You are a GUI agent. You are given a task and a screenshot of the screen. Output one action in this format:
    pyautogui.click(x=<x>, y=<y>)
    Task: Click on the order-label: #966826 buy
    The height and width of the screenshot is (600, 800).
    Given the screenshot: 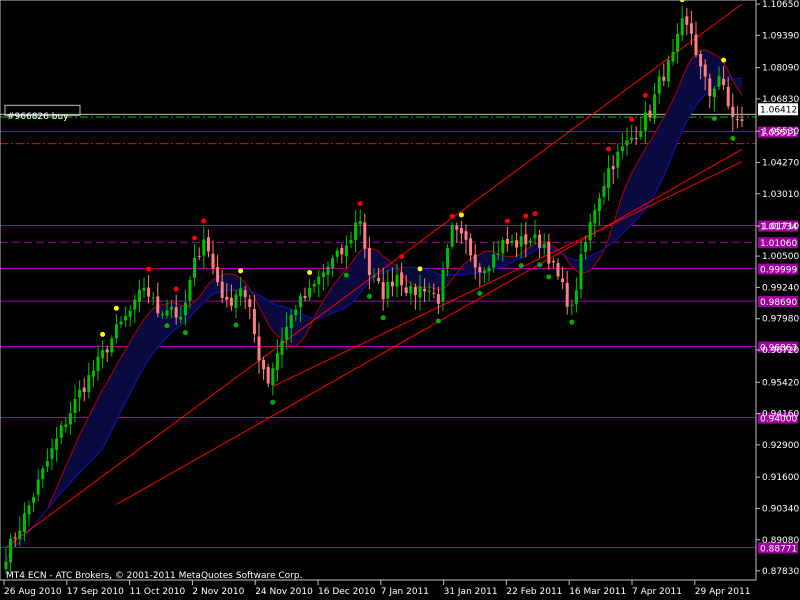 What is the action you would take?
    pyautogui.click(x=38, y=117)
    